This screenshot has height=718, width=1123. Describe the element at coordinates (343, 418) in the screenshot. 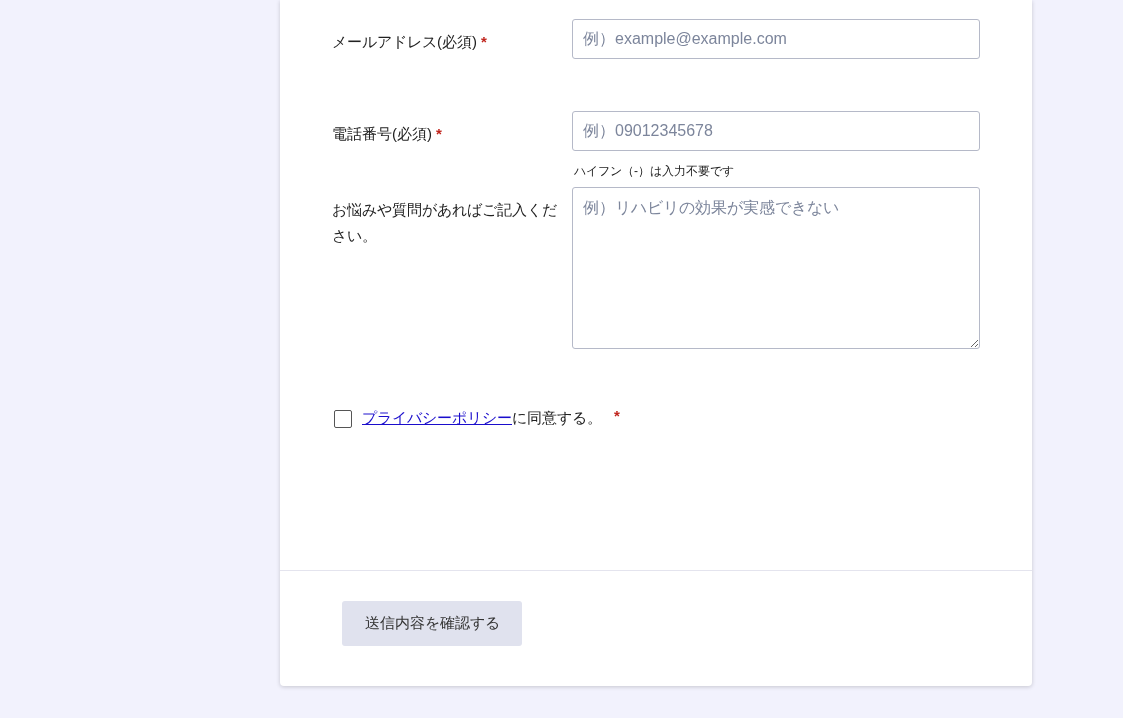

I see `checkbox` at that location.